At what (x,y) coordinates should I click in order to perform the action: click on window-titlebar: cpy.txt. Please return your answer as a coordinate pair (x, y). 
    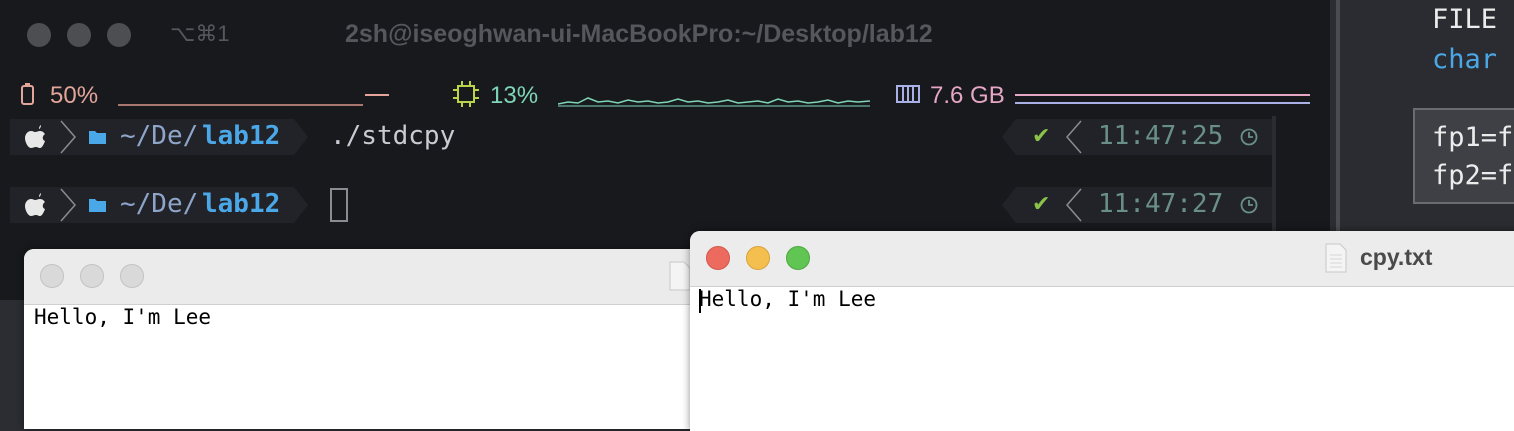
    Looking at the image, I should click on (1102, 259).